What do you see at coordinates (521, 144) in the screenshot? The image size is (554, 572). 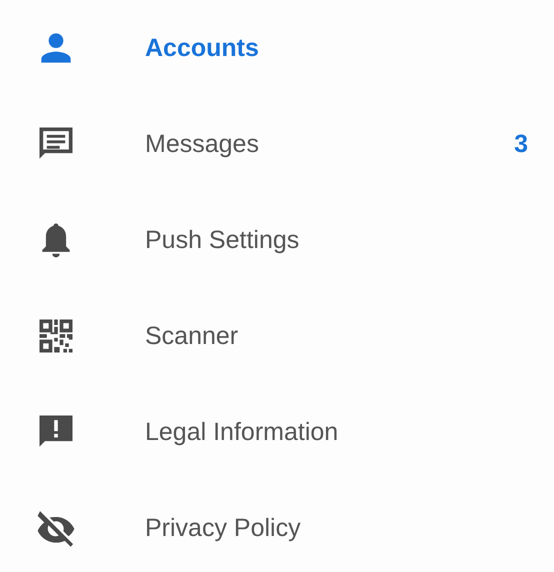 I see `unread-count: 3` at bounding box center [521, 144].